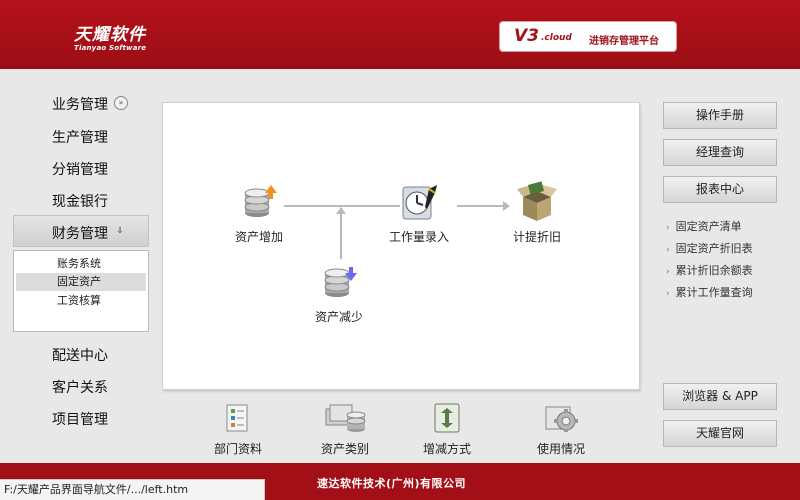  What do you see at coordinates (556, 38) in the screenshot?
I see `version-suffix: .cloud` at bounding box center [556, 38].